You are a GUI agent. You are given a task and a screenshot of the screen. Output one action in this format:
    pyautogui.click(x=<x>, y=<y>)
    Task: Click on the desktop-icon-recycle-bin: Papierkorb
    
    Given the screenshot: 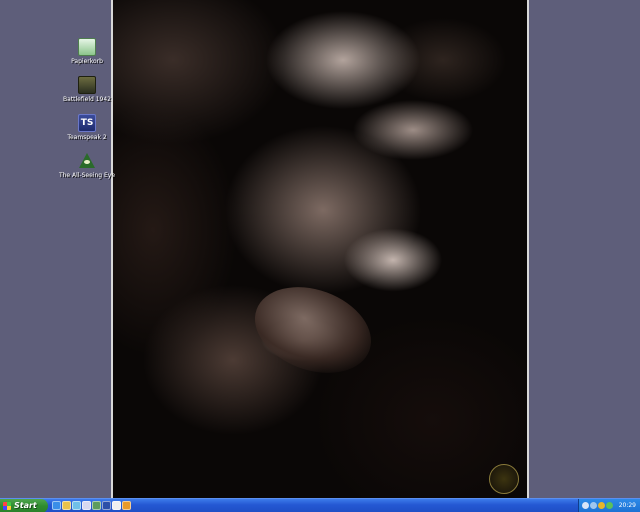 What is the action you would take?
    pyautogui.click(x=87, y=52)
    